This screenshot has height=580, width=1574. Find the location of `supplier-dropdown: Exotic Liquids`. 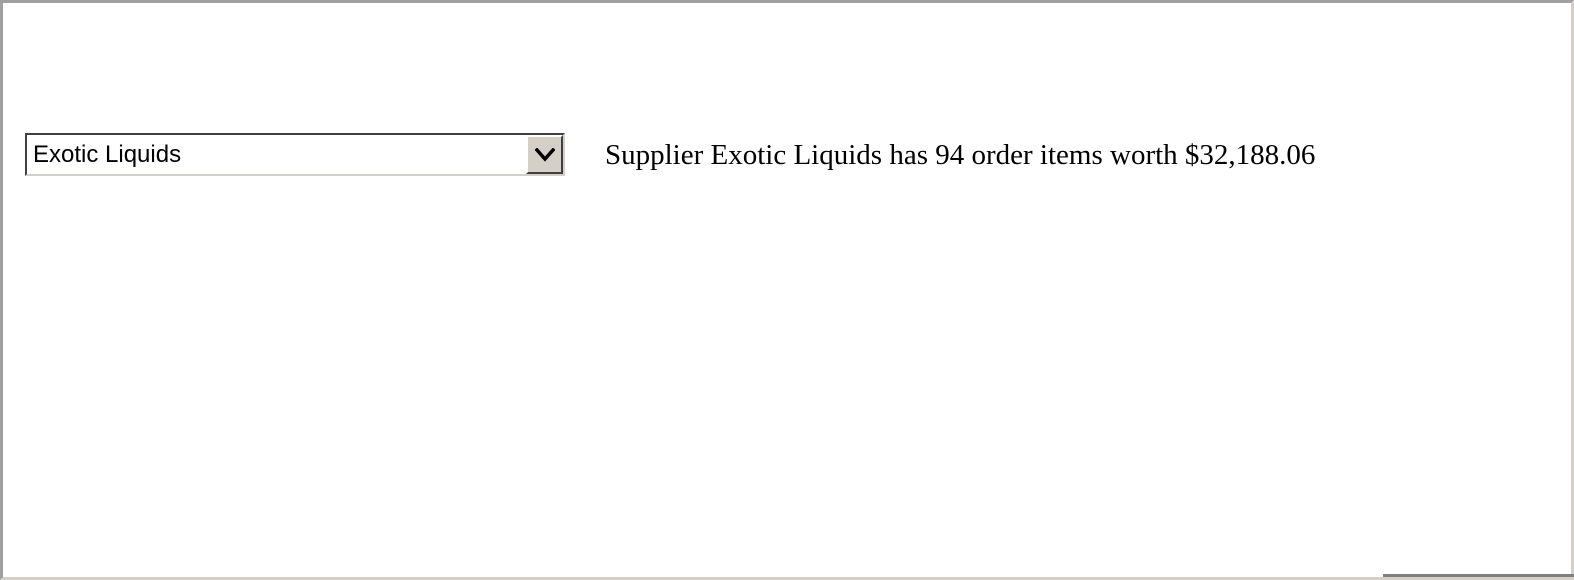

supplier-dropdown: Exotic Liquids is located at coordinates (295, 154).